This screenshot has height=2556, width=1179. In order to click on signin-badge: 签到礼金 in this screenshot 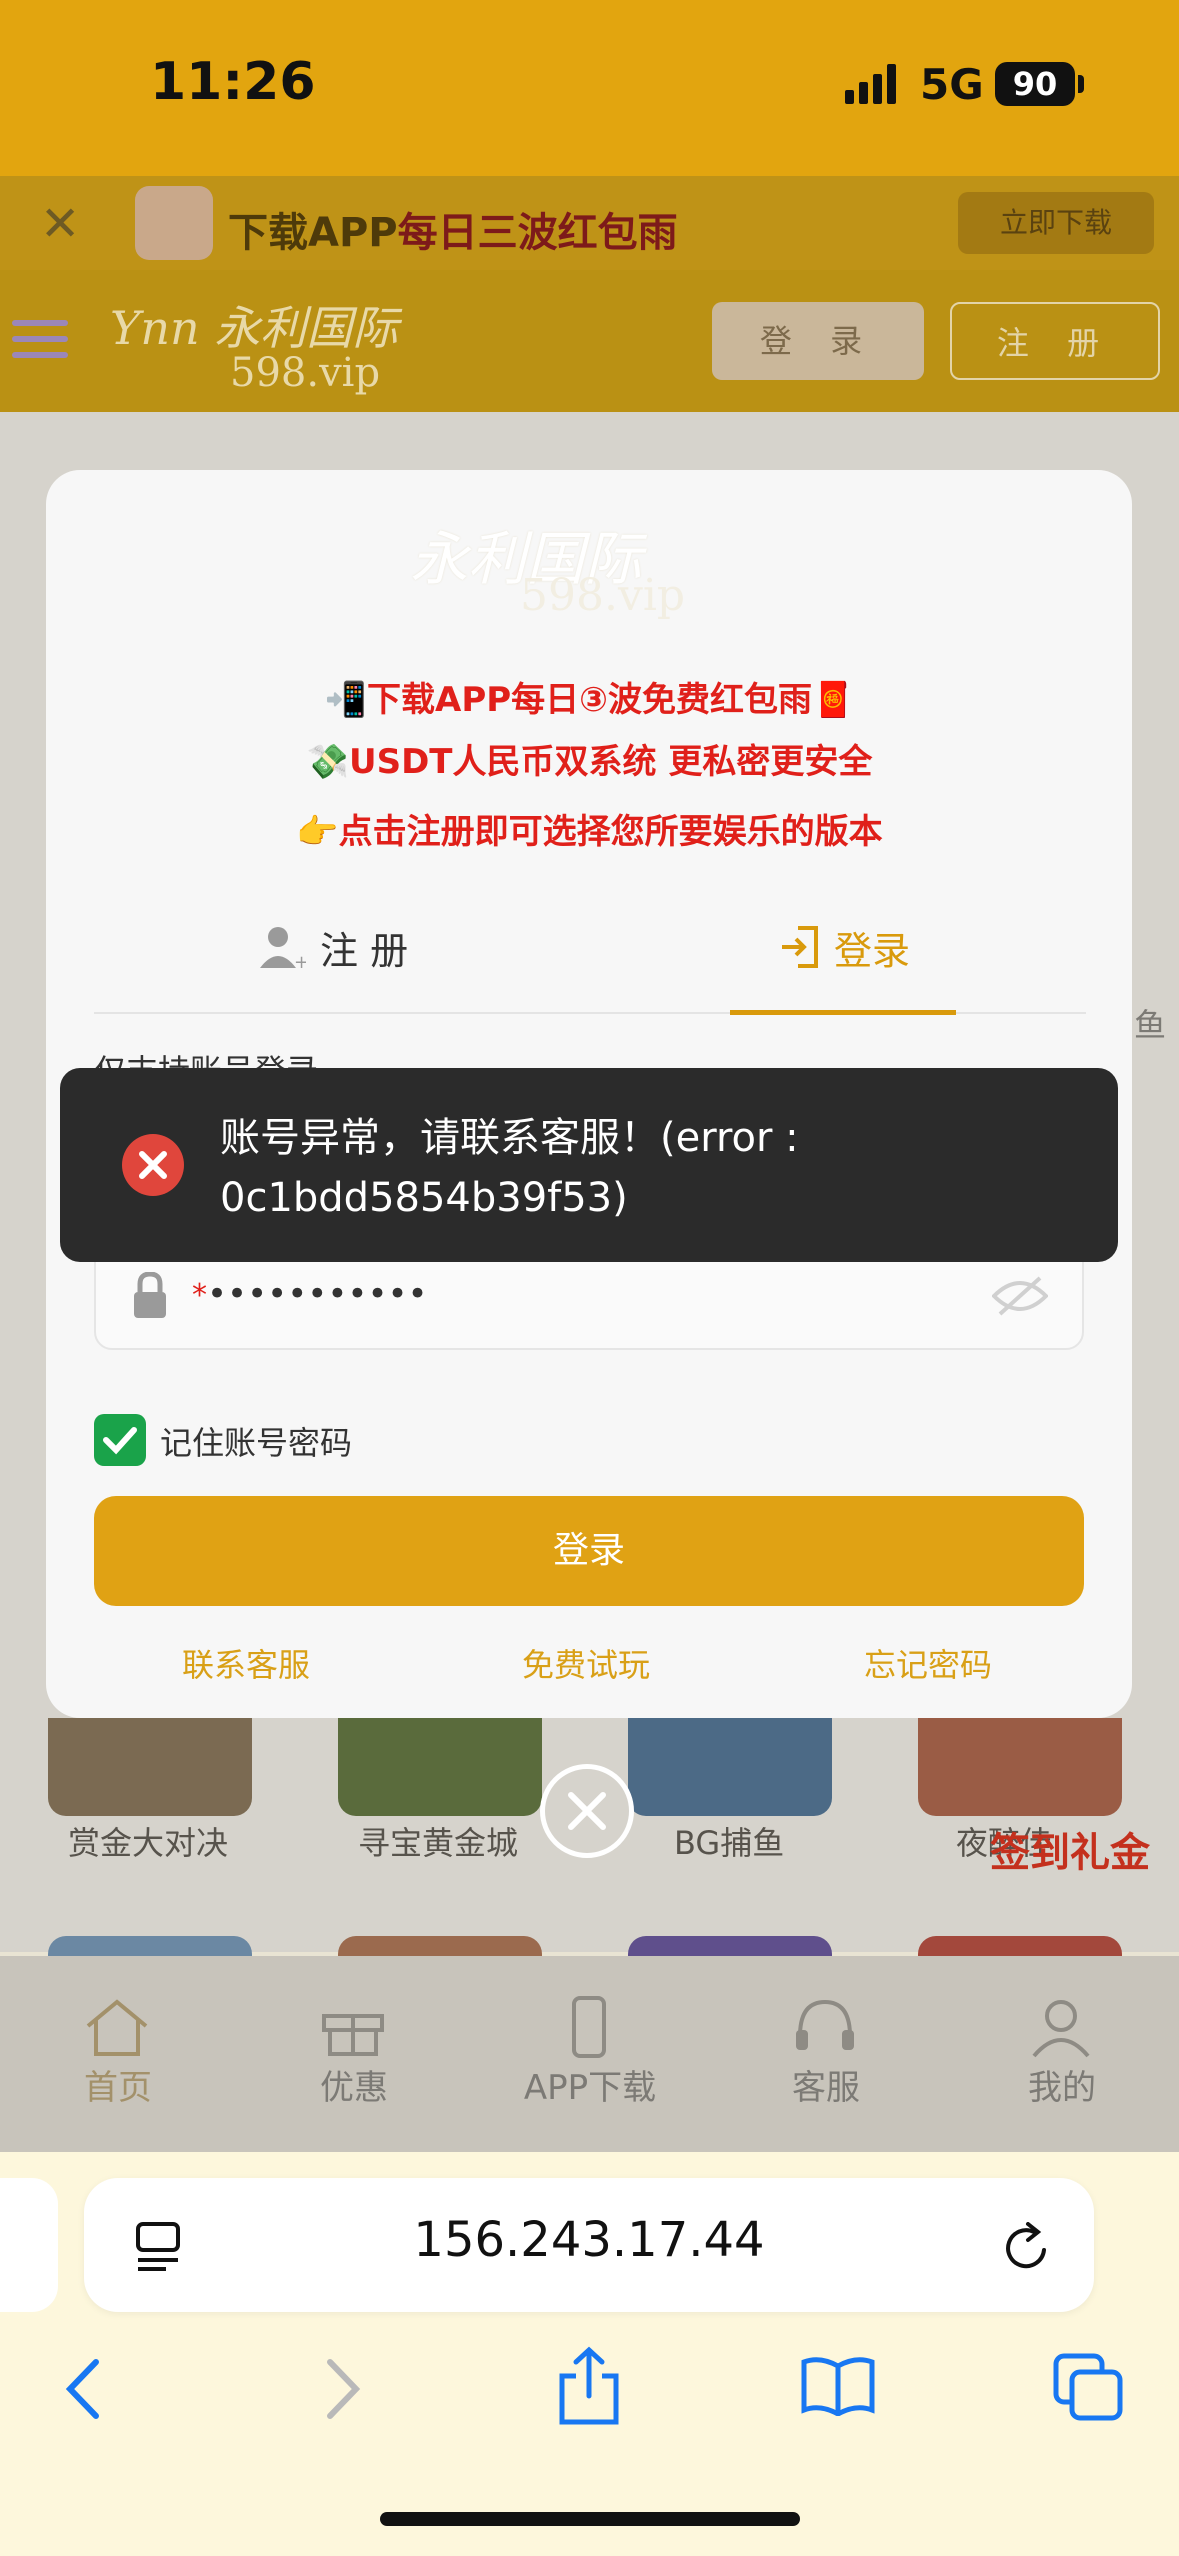, I will do `click(1070, 1849)`.